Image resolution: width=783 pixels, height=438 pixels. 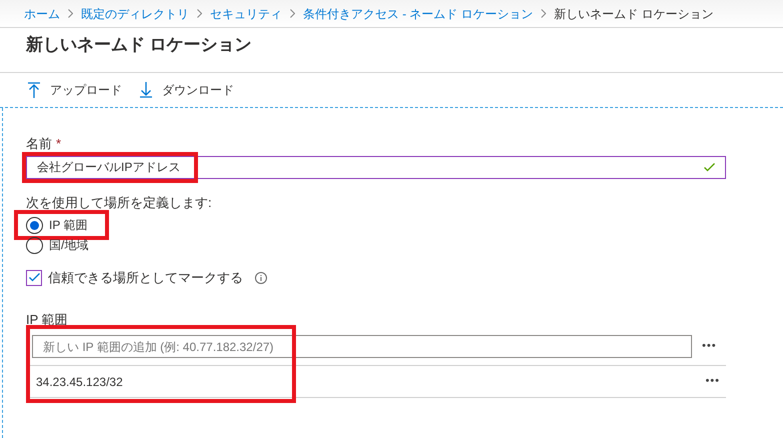 I want to click on breadcrumb-link: 条件付きアクセス - ネームド ロケーション, so click(x=418, y=13).